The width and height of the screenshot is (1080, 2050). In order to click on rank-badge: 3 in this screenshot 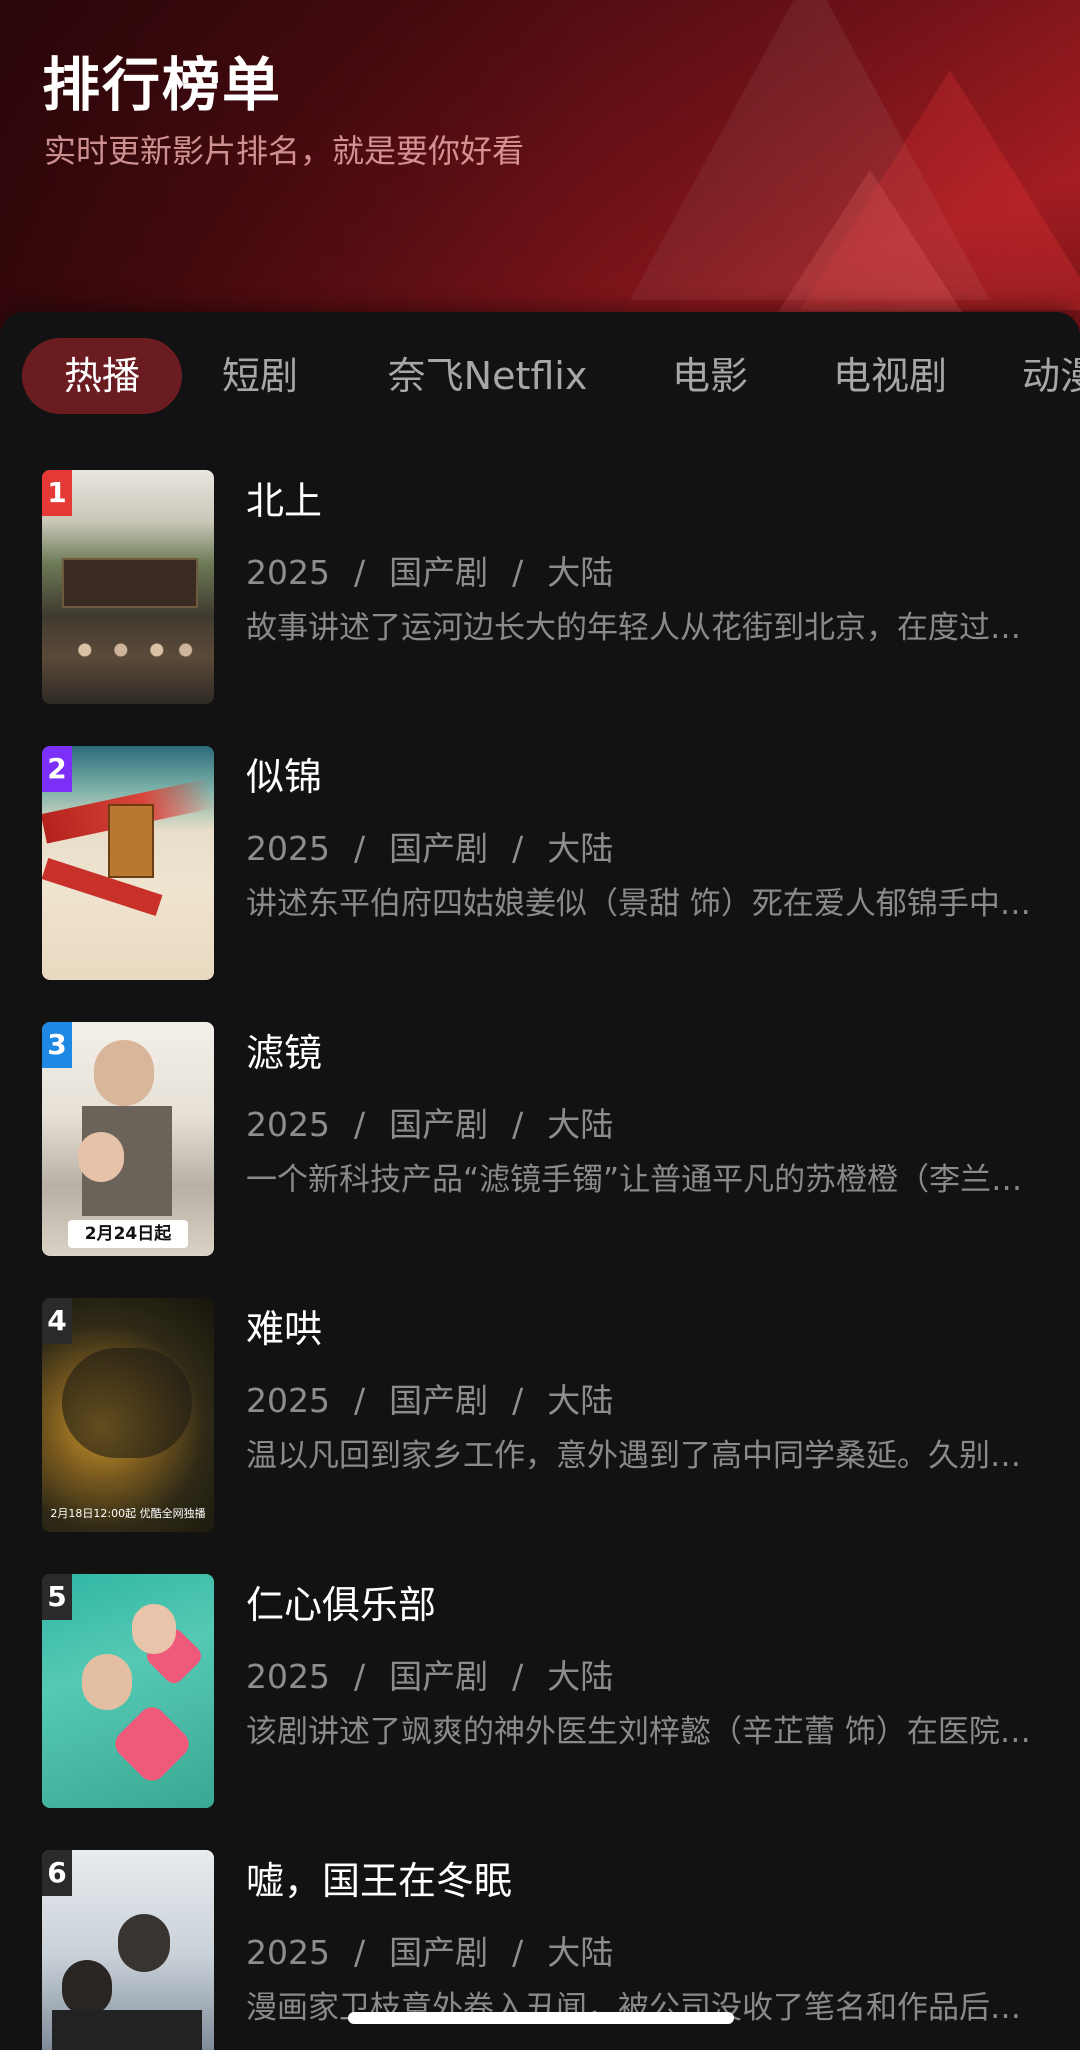, I will do `click(57, 1045)`.